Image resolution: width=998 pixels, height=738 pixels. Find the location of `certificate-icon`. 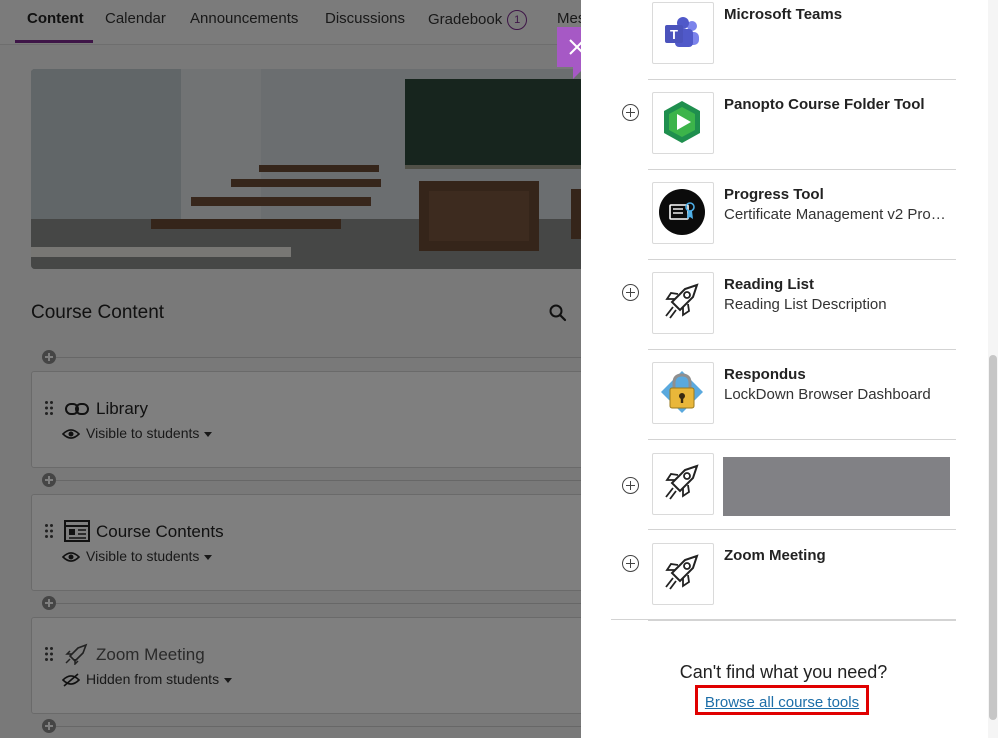

certificate-icon is located at coordinates (682, 212).